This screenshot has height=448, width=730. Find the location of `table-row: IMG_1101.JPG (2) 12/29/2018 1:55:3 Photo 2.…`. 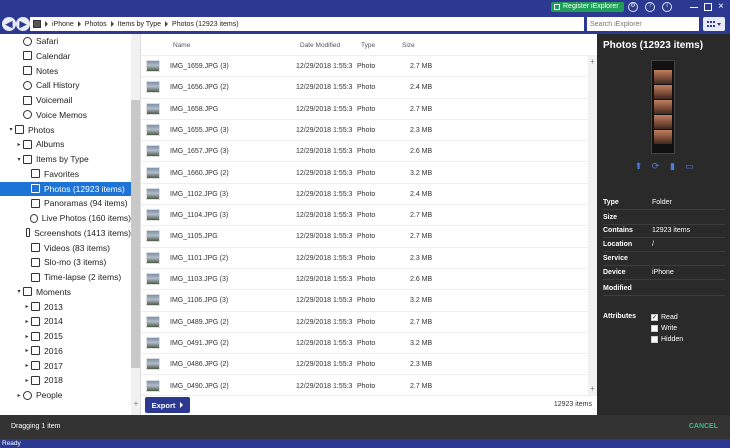

table-row: IMG_1101.JPG (2) 12/29/2018 1:55:3 Photo 2.… is located at coordinates (364, 258).